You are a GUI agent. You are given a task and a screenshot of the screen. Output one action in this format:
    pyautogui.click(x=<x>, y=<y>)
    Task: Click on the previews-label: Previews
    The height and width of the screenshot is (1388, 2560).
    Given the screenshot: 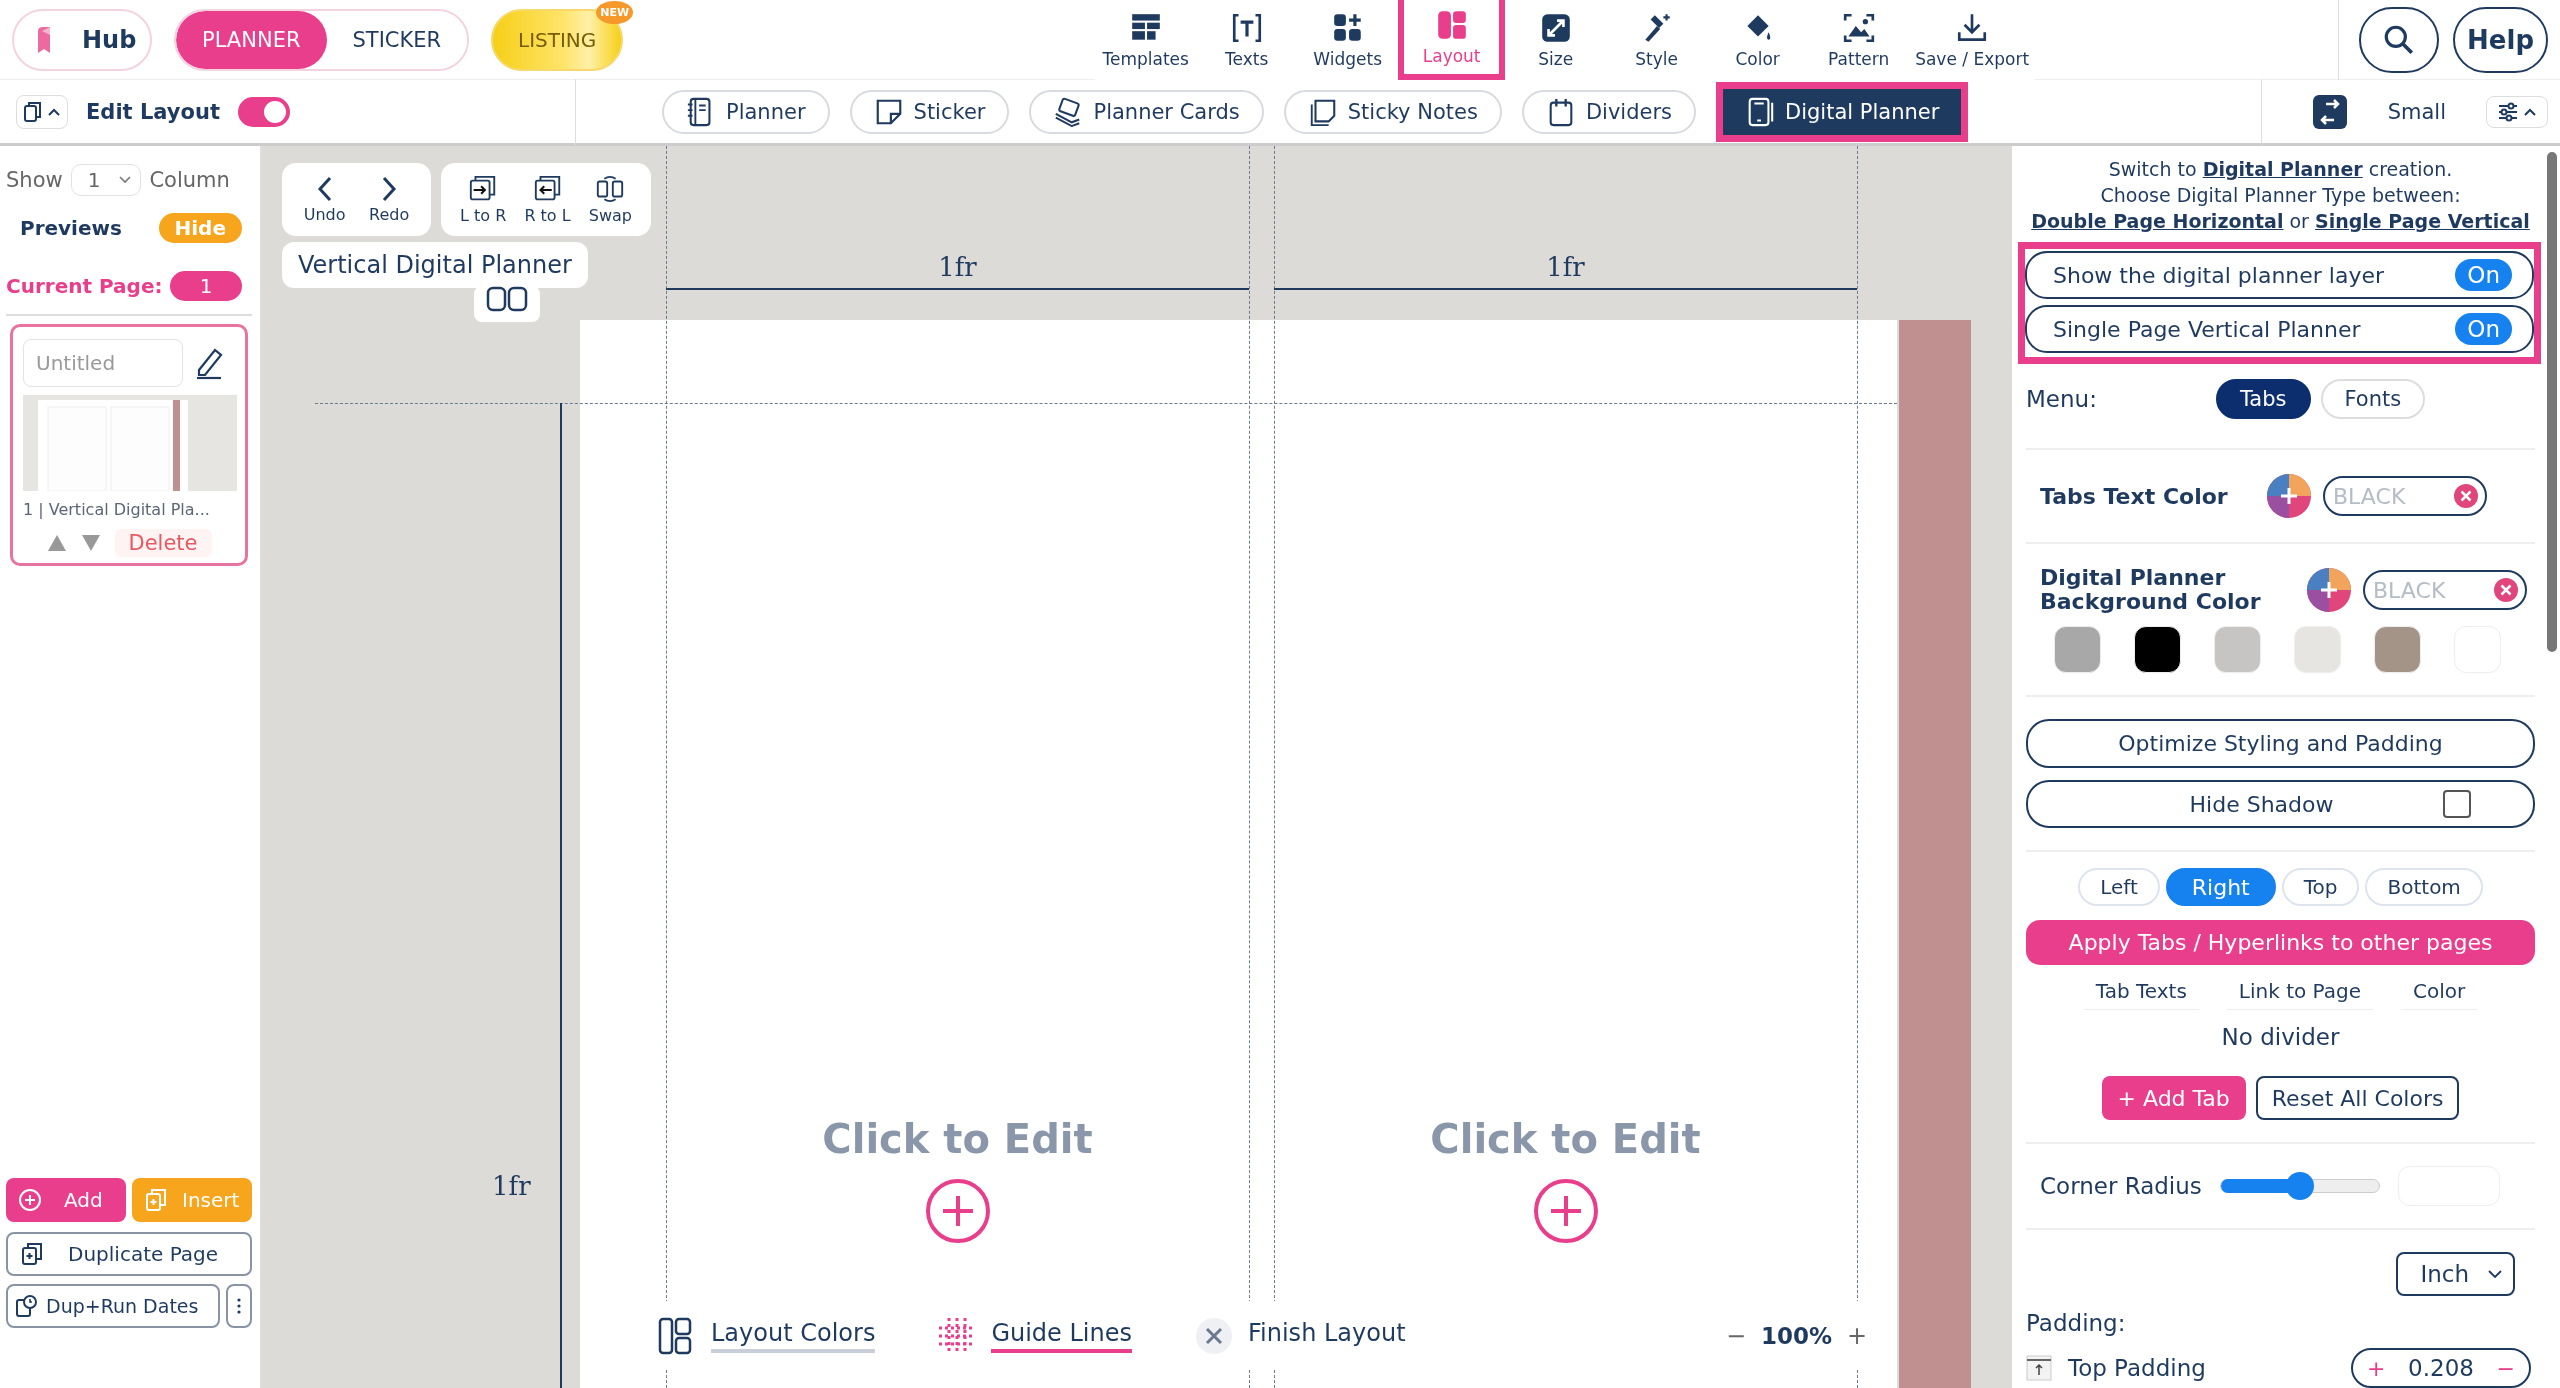 What is the action you would take?
    pyautogui.click(x=71, y=228)
    